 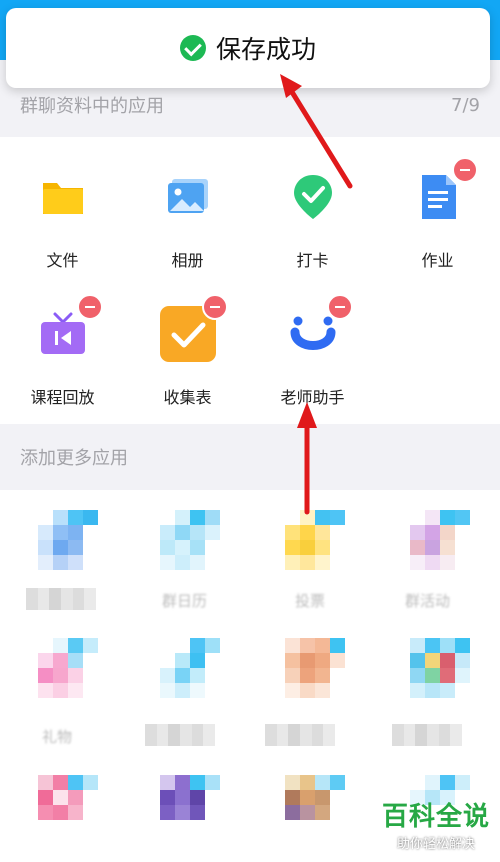 I want to click on more-apps-header: 添加更多应用, so click(x=250, y=457).